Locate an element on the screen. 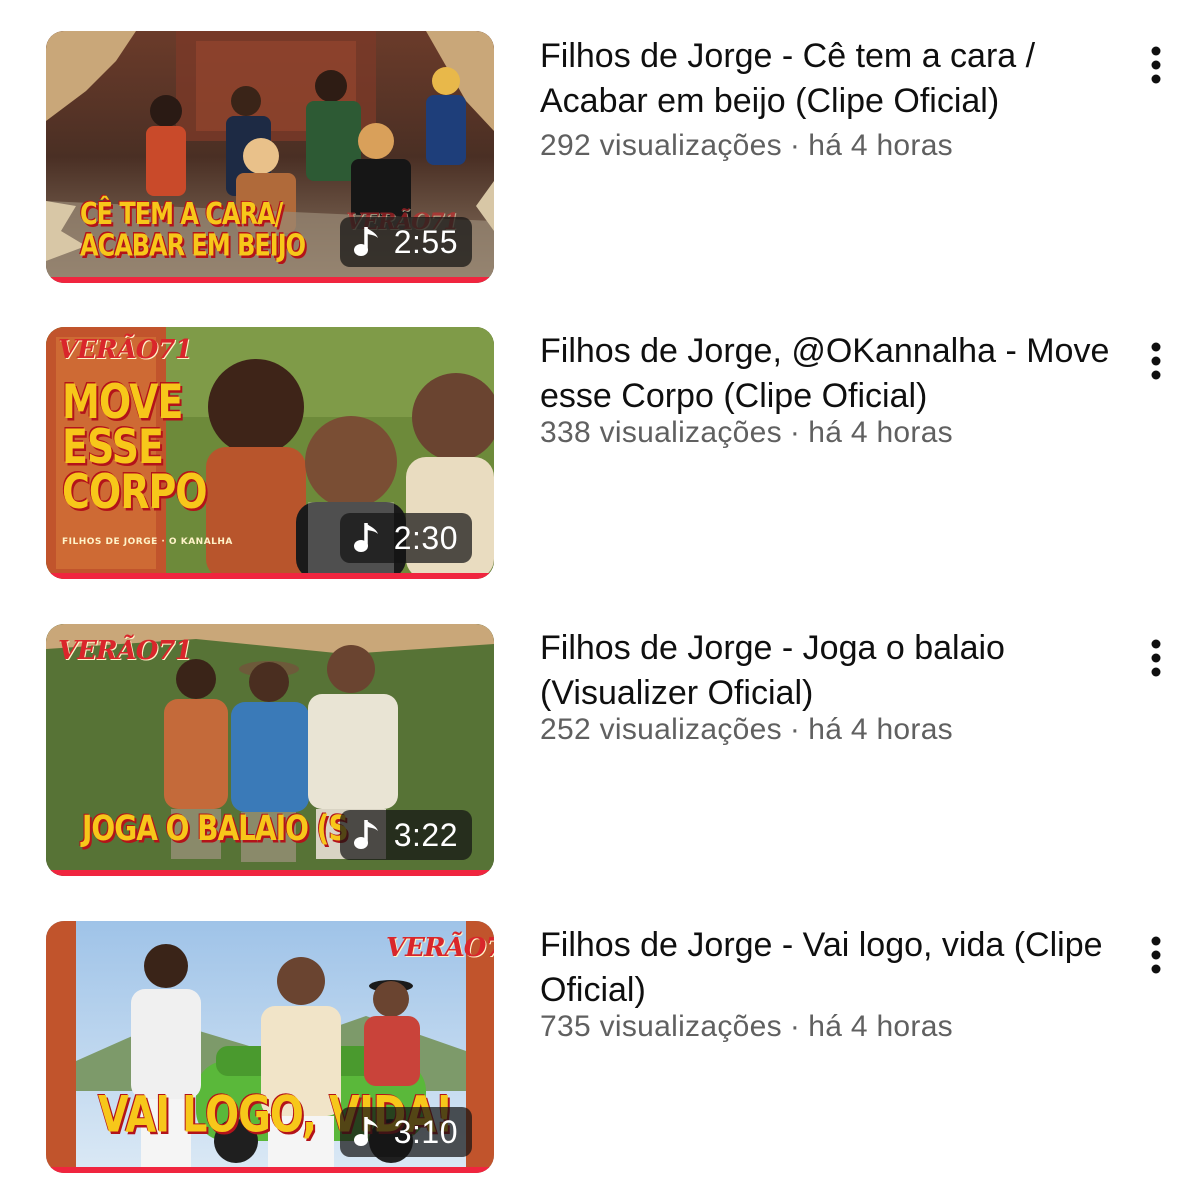 The width and height of the screenshot is (1200, 1191). view-count: 338 visualizações is located at coordinates (661, 432).